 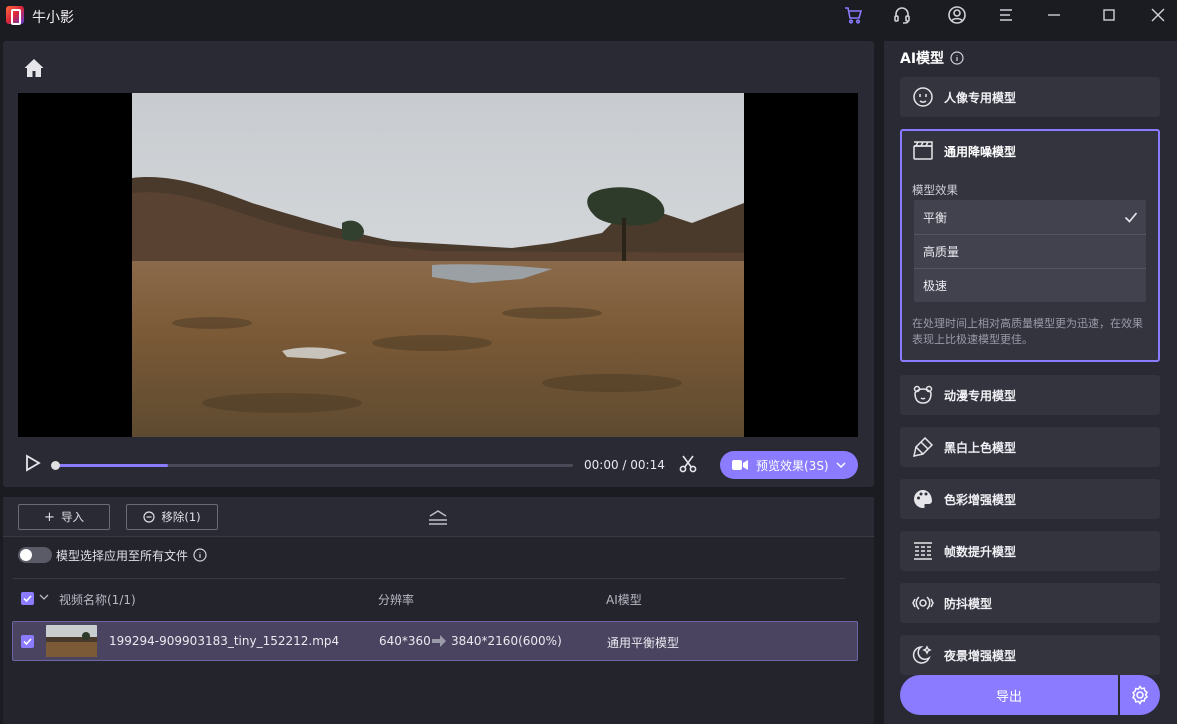 I want to click on close-icon, so click(x=1158, y=15).